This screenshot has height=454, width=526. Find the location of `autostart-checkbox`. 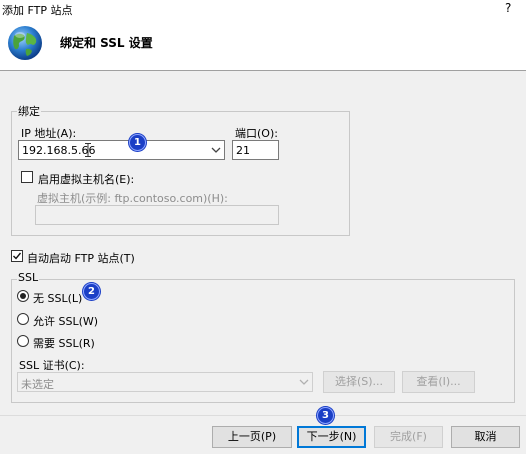

autostart-checkbox is located at coordinates (17, 256).